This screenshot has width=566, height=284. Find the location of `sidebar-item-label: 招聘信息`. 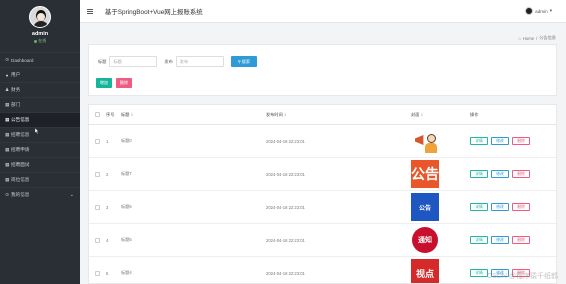

sidebar-item-label: 招聘信息 is located at coordinates (20, 134).